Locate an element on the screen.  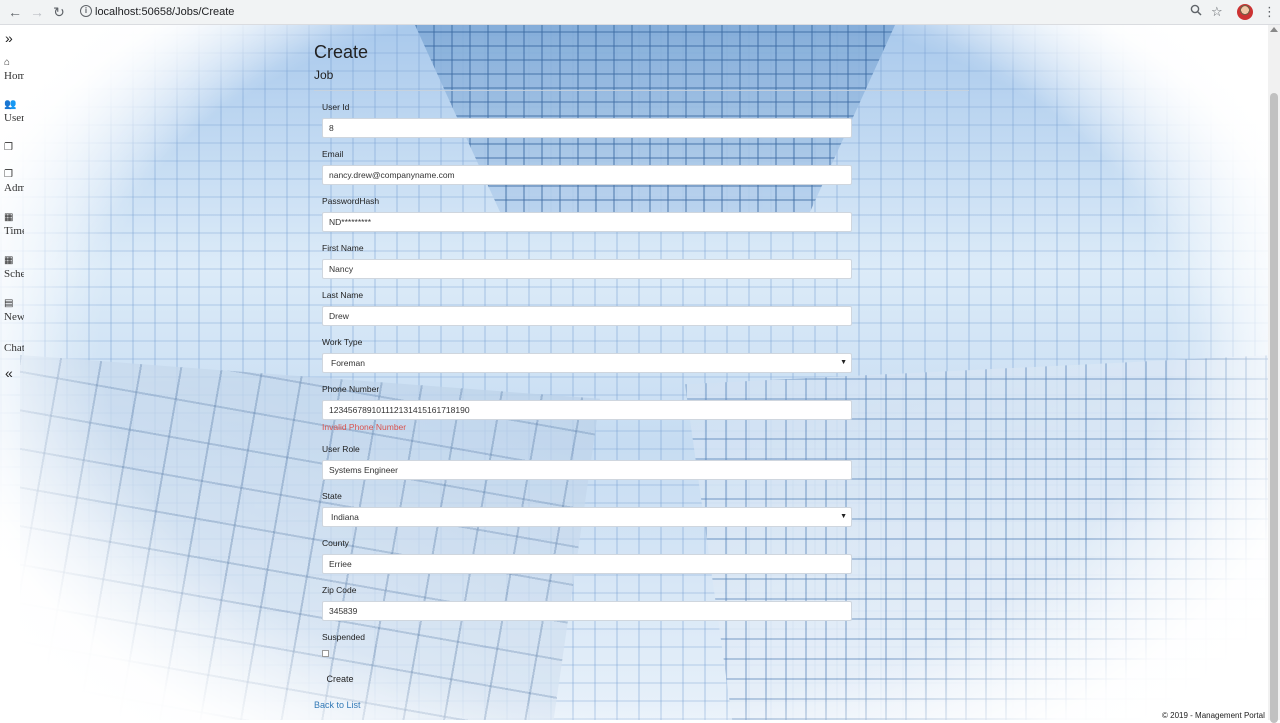
newspaper-icon: ▤ is located at coordinates (9, 303).